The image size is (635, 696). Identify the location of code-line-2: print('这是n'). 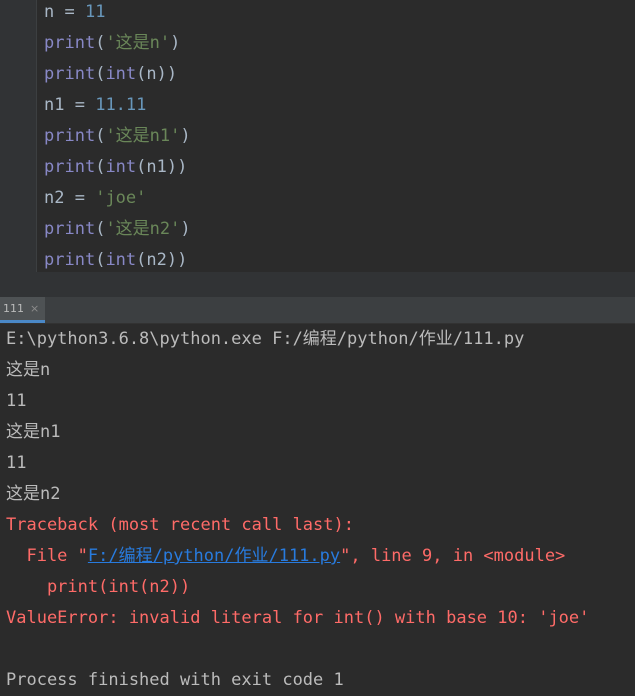
(112, 43).